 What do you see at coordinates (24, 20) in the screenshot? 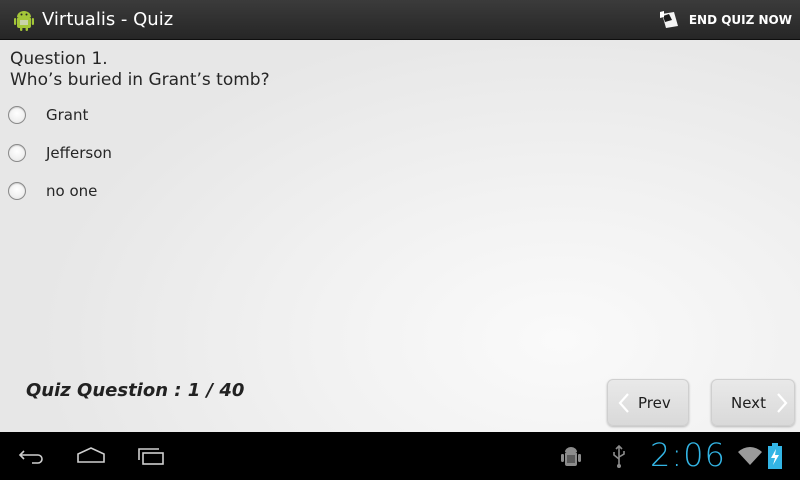
I see `android-icon` at bounding box center [24, 20].